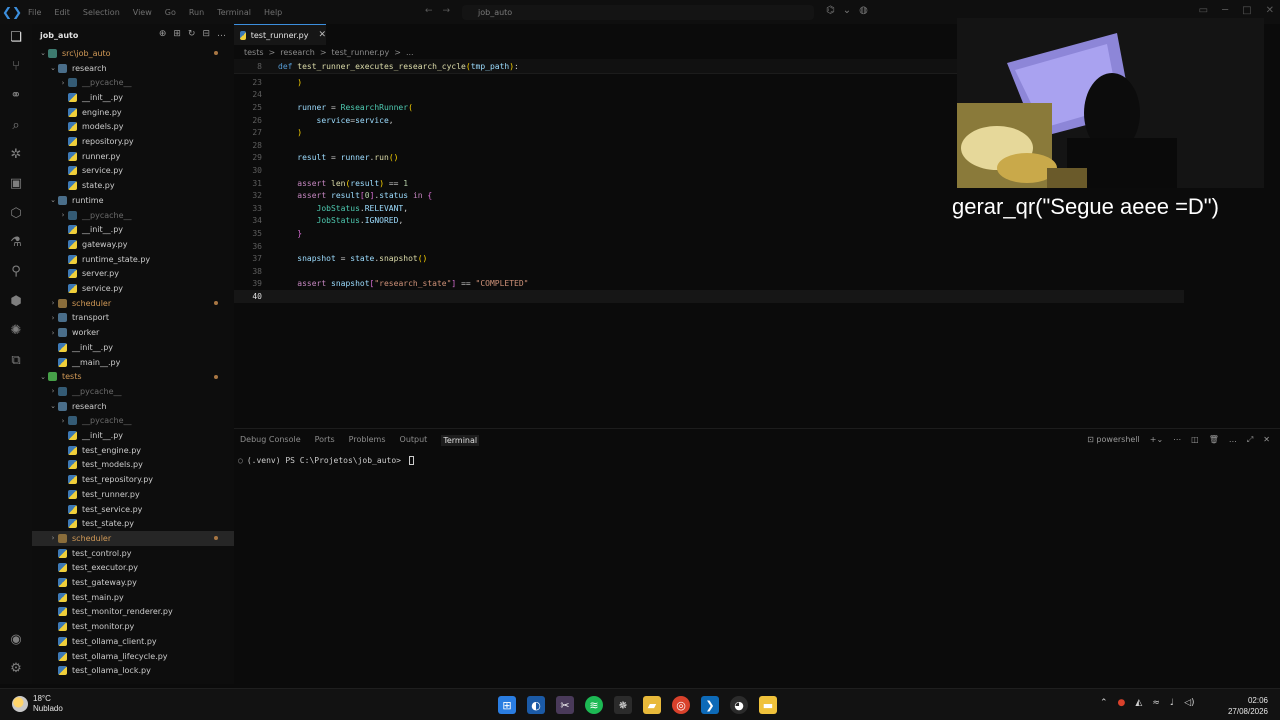  I want to click on testing-icon: ⚗, so click(16, 242).